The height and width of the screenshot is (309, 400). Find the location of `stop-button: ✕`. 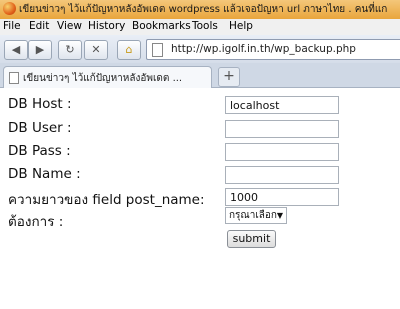

stop-button: ✕ is located at coordinates (96, 50).